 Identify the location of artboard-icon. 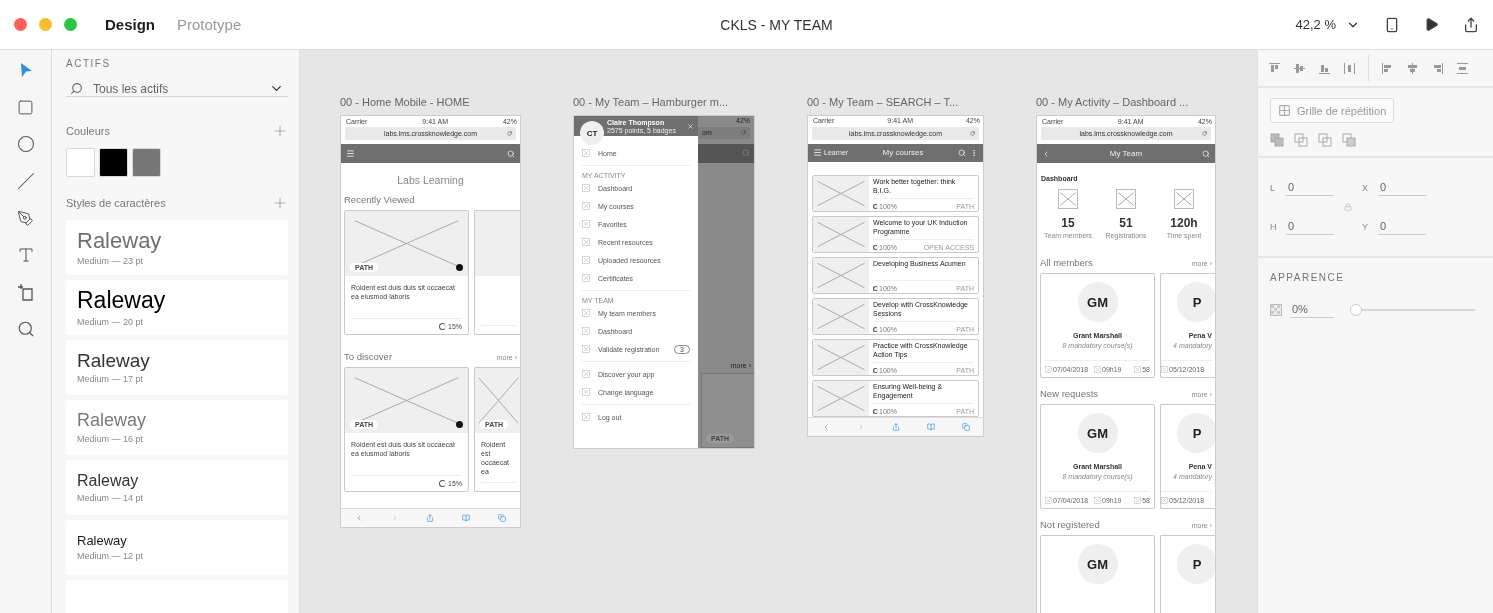
(25, 292).